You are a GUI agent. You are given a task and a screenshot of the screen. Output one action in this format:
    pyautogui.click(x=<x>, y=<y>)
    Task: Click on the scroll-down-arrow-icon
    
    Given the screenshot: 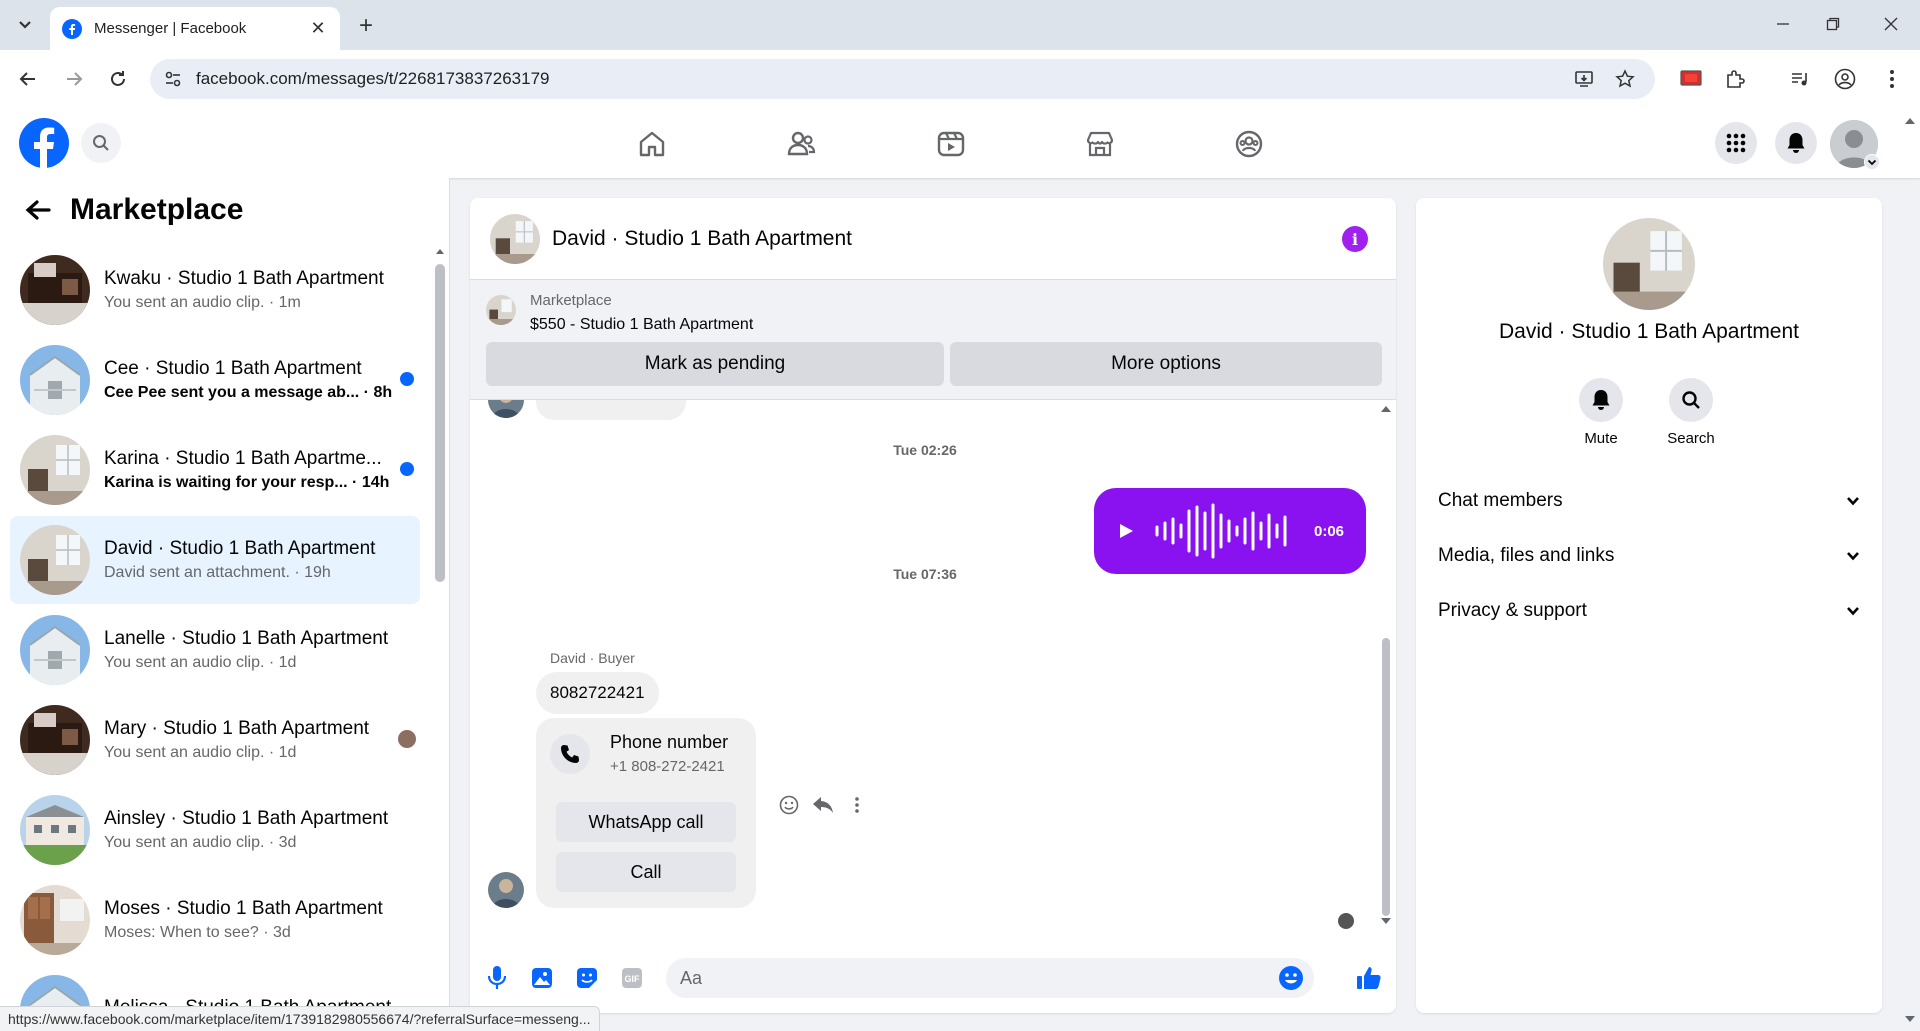 What is the action you would take?
    pyautogui.click(x=1386, y=921)
    